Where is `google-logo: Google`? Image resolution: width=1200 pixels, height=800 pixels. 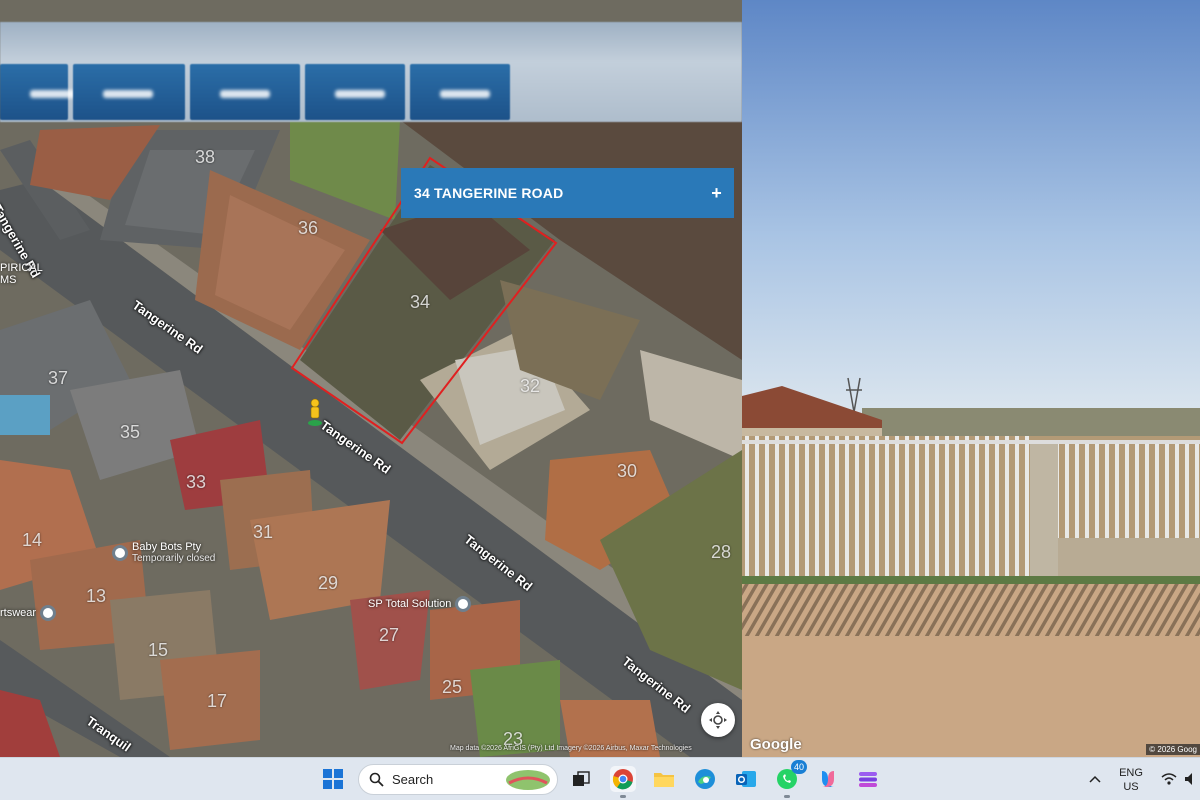 google-logo: Google is located at coordinates (776, 744).